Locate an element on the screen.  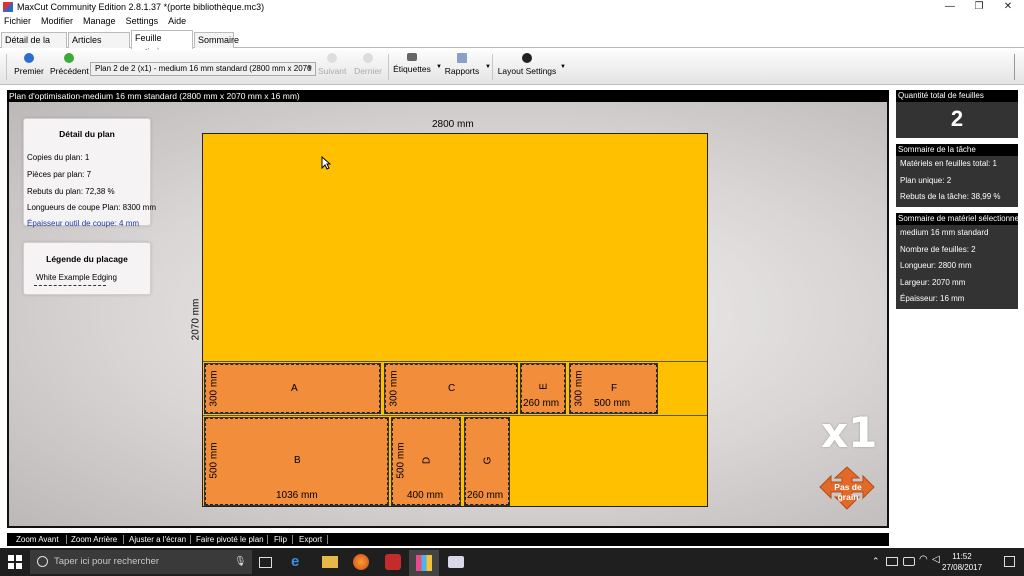
piece-e-width: 260 mm is located at coordinates (541, 403).